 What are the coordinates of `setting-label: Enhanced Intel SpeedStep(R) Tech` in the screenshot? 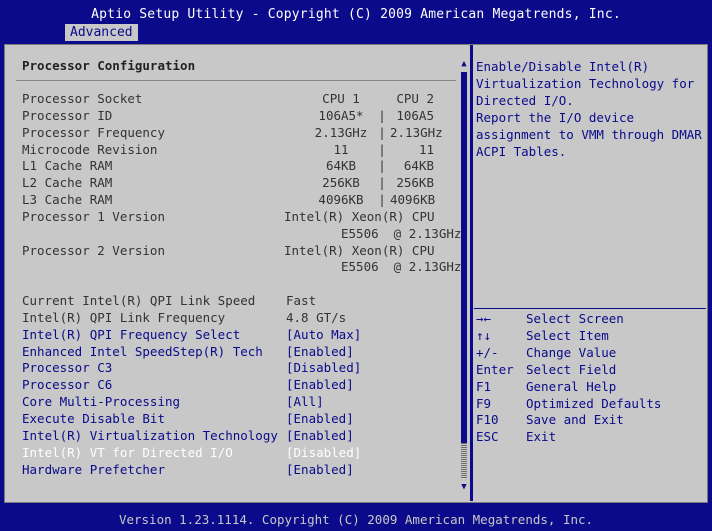 It's located at (142, 351).